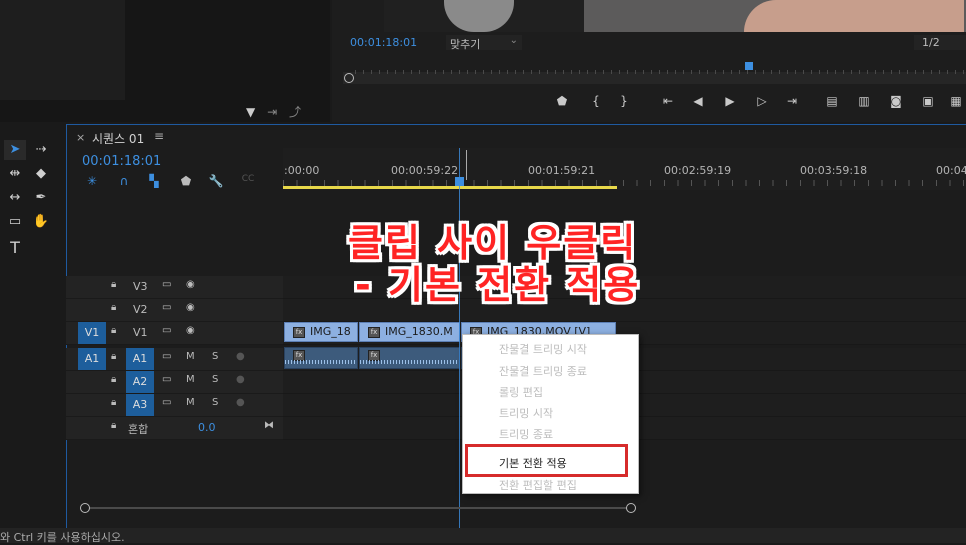  What do you see at coordinates (374, 332) in the screenshot?
I see `fx-badge: fx` at bounding box center [374, 332].